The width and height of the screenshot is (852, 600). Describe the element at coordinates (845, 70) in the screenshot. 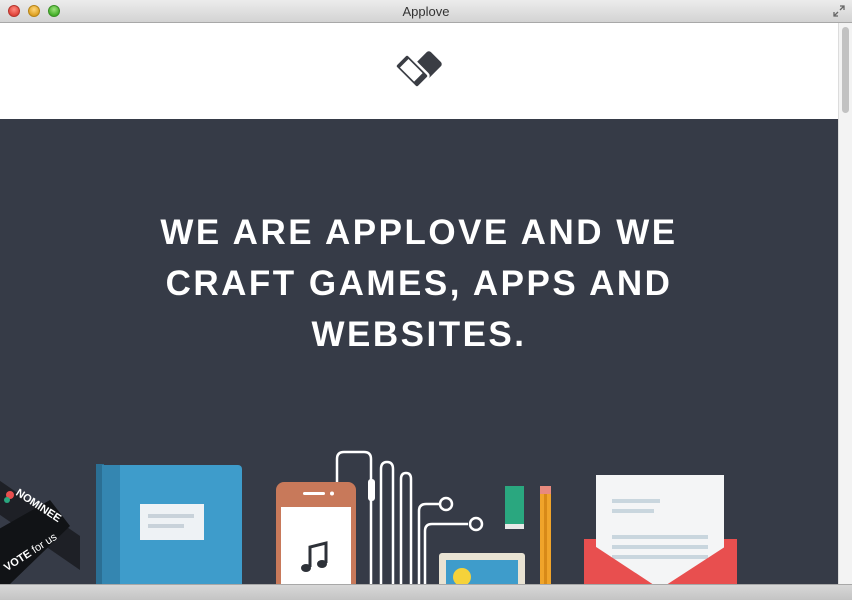

I see `scrollbar-thumb` at that location.